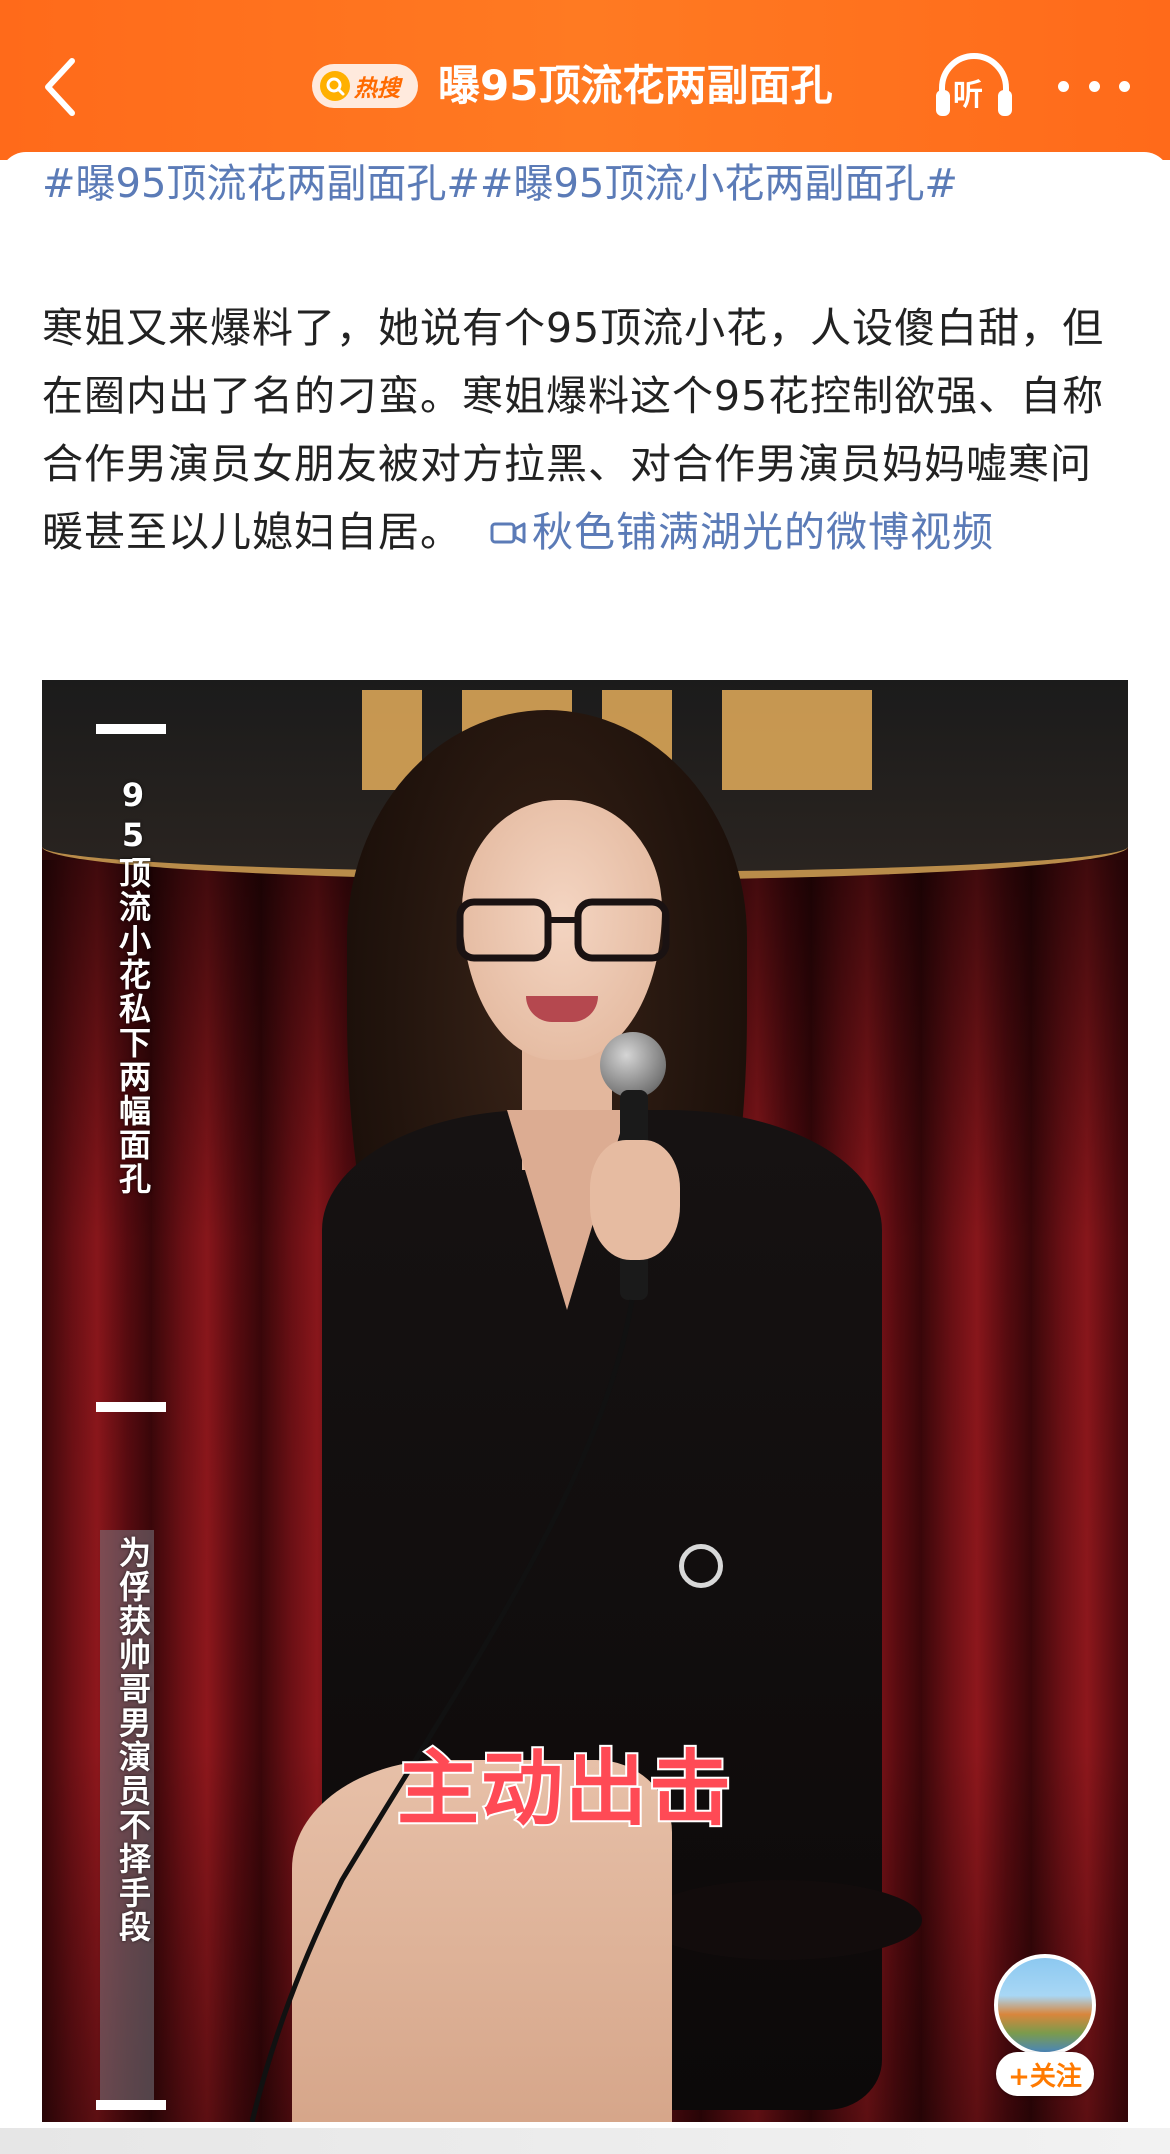 The image size is (1170, 2154). I want to click on listen-label: 听, so click(968, 95).